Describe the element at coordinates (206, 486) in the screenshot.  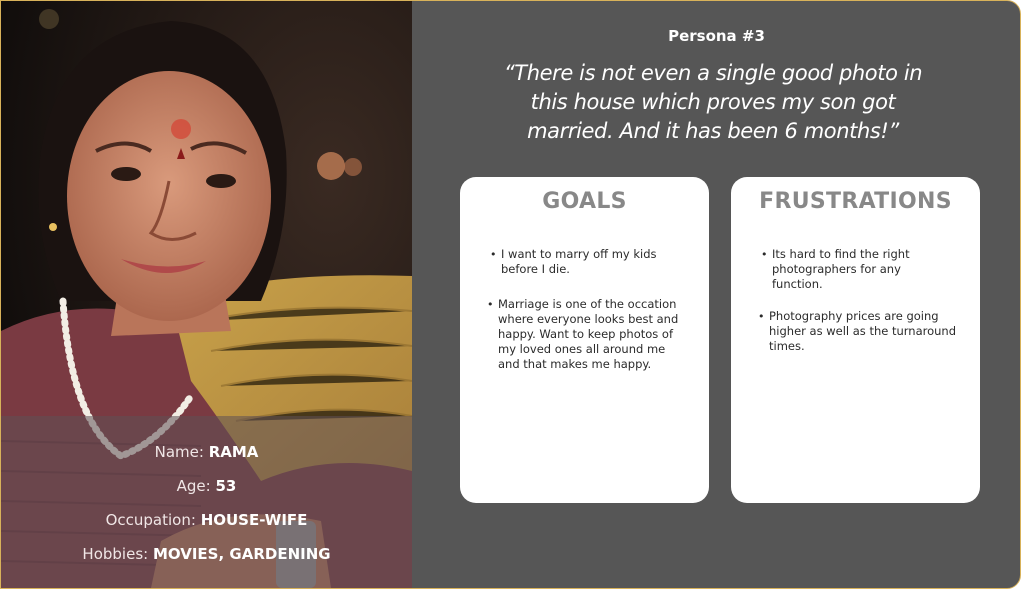
I see `profile-age: Age: 53` at that location.